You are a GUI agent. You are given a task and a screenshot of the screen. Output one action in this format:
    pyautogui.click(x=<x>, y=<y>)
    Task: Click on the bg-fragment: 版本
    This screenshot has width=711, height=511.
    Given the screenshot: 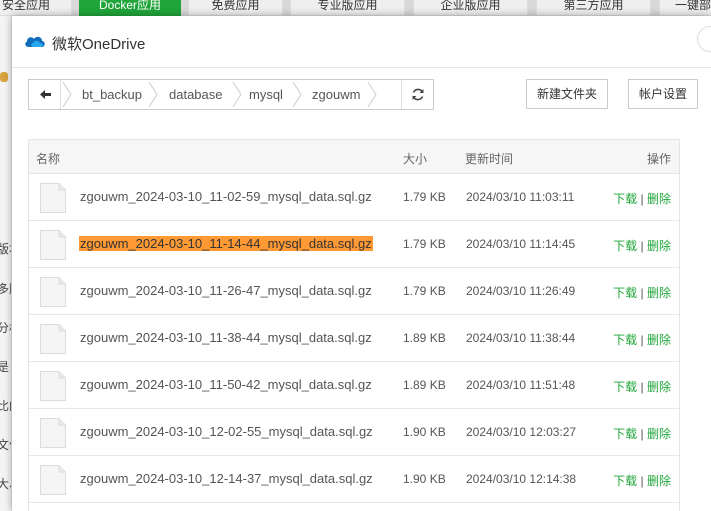 What is the action you would take?
    pyautogui.click(x=5, y=248)
    